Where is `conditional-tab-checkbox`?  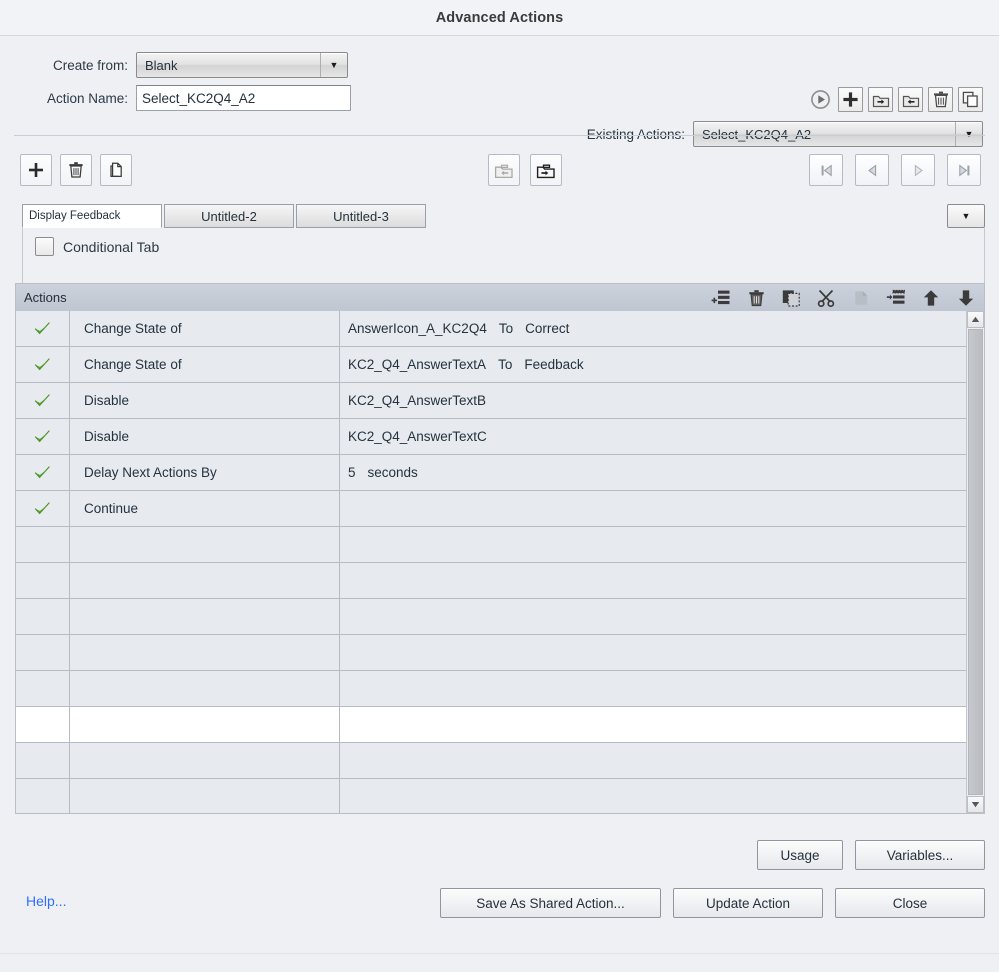
conditional-tab-checkbox is located at coordinates (44, 246).